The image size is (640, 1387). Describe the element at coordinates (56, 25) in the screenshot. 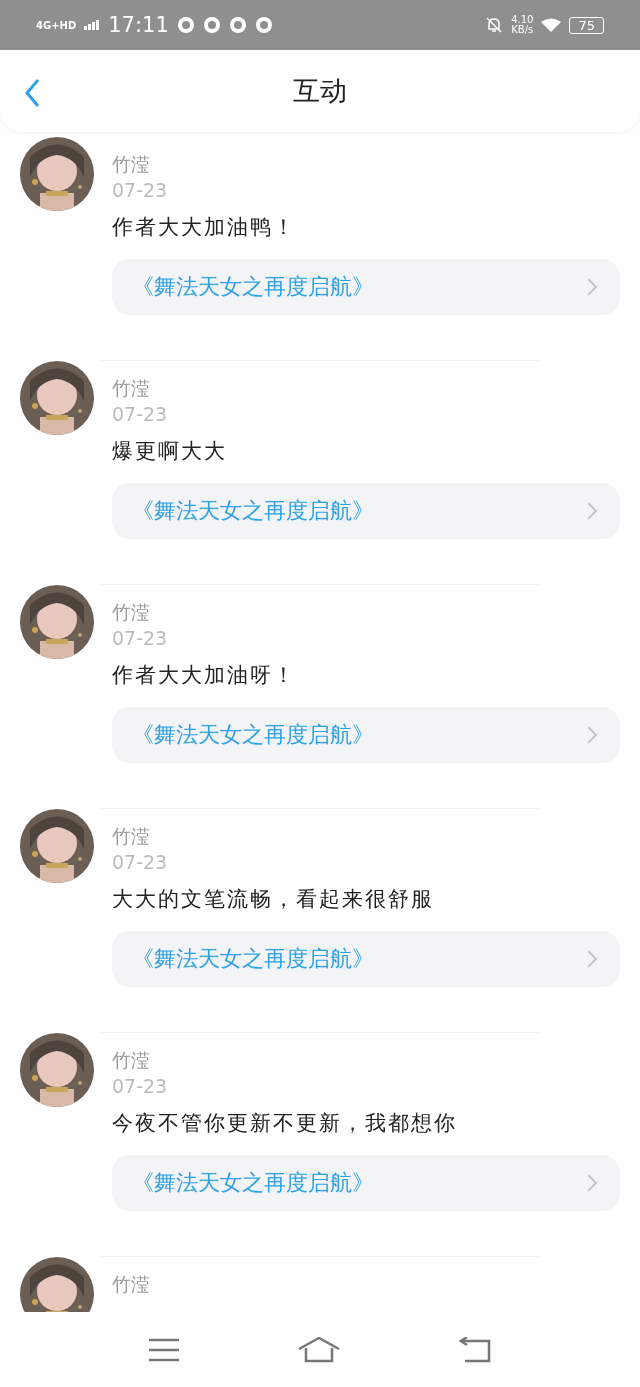

I see `network-type: 4G+HD` at that location.